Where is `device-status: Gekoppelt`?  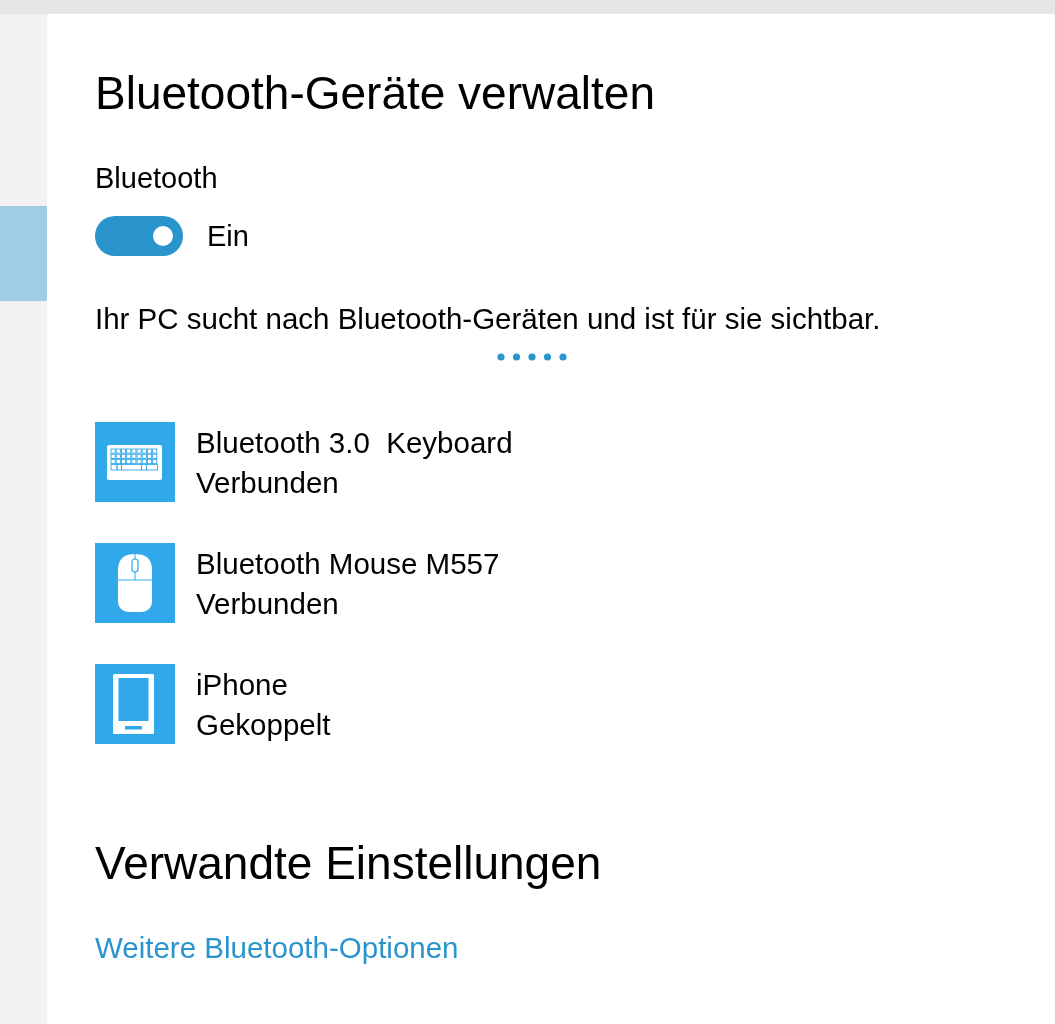 device-status: Gekoppelt is located at coordinates (263, 725).